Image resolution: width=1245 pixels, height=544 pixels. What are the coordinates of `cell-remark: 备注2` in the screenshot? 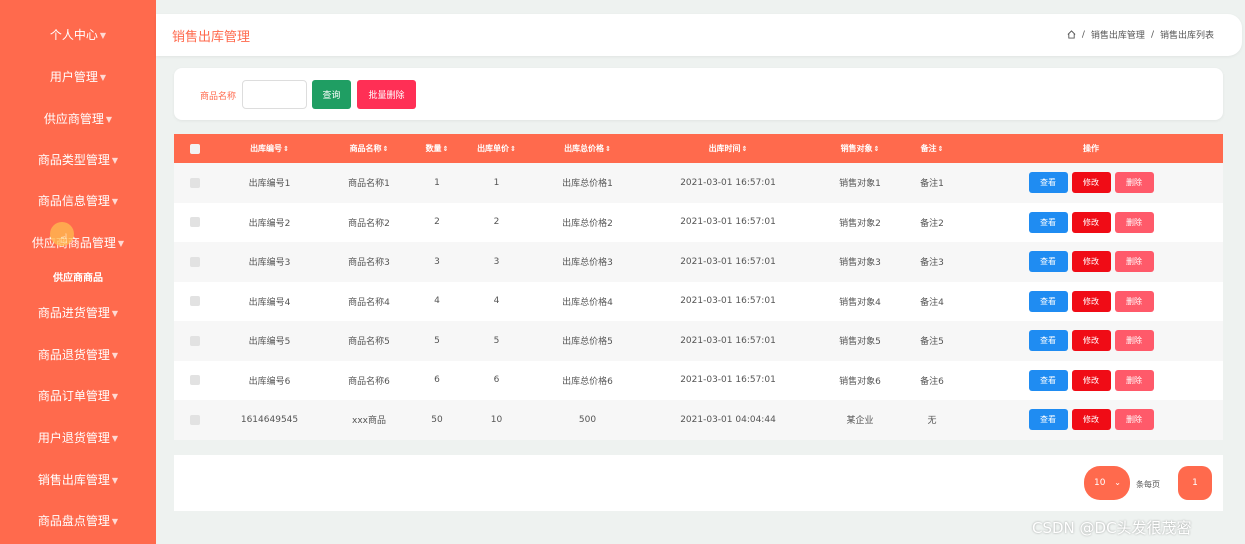 It's located at (932, 223).